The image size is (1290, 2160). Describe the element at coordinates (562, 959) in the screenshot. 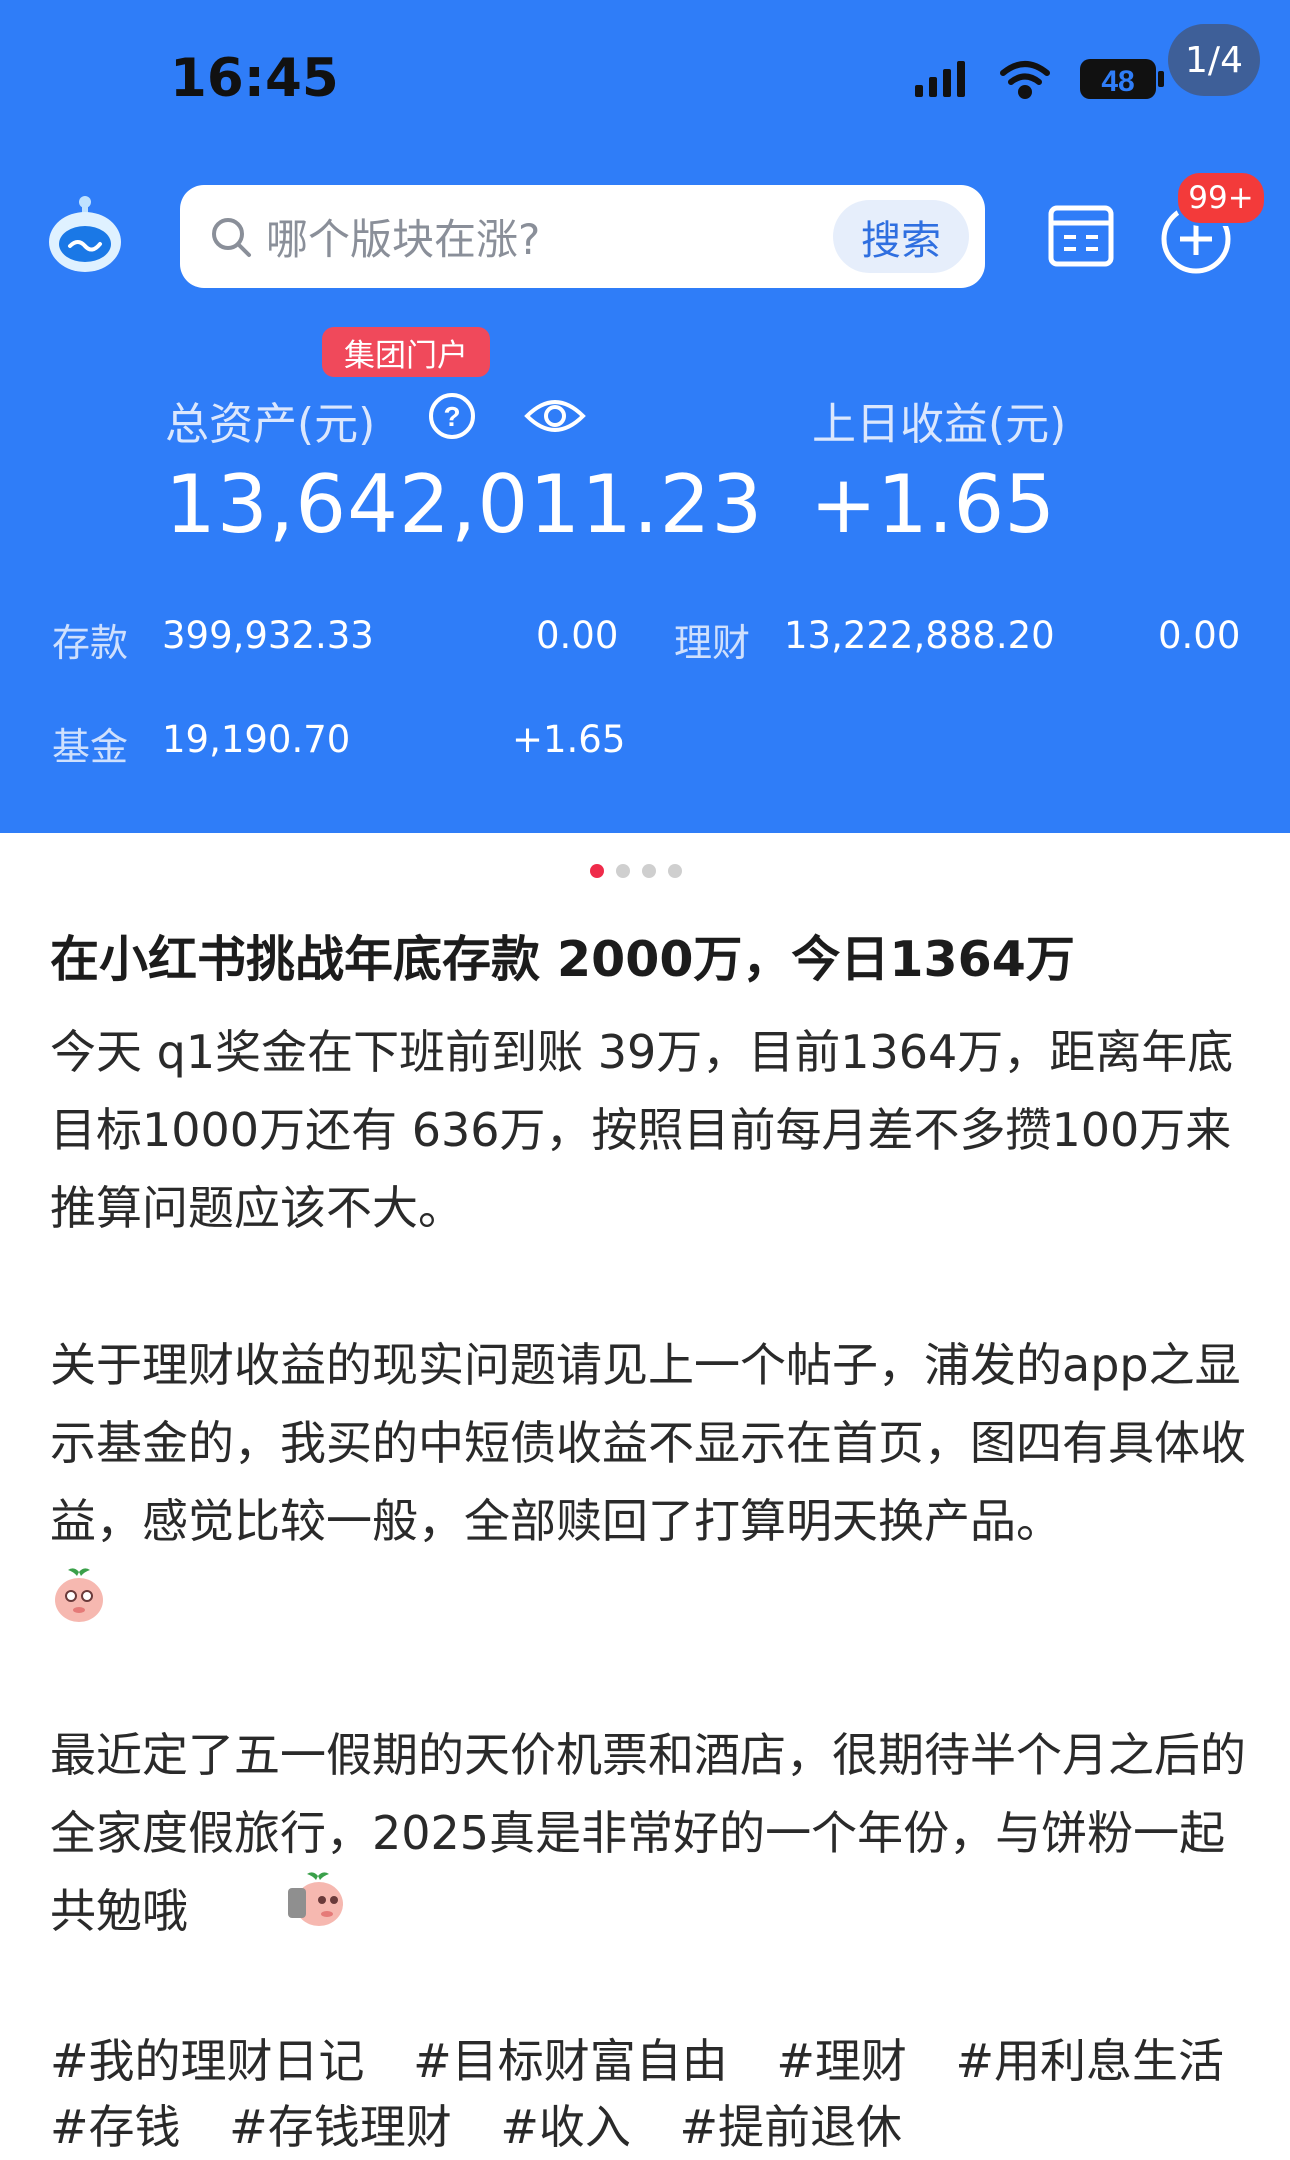

I see `post-title: 在小红书挑战年底存款 2000万，今日1364万` at that location.